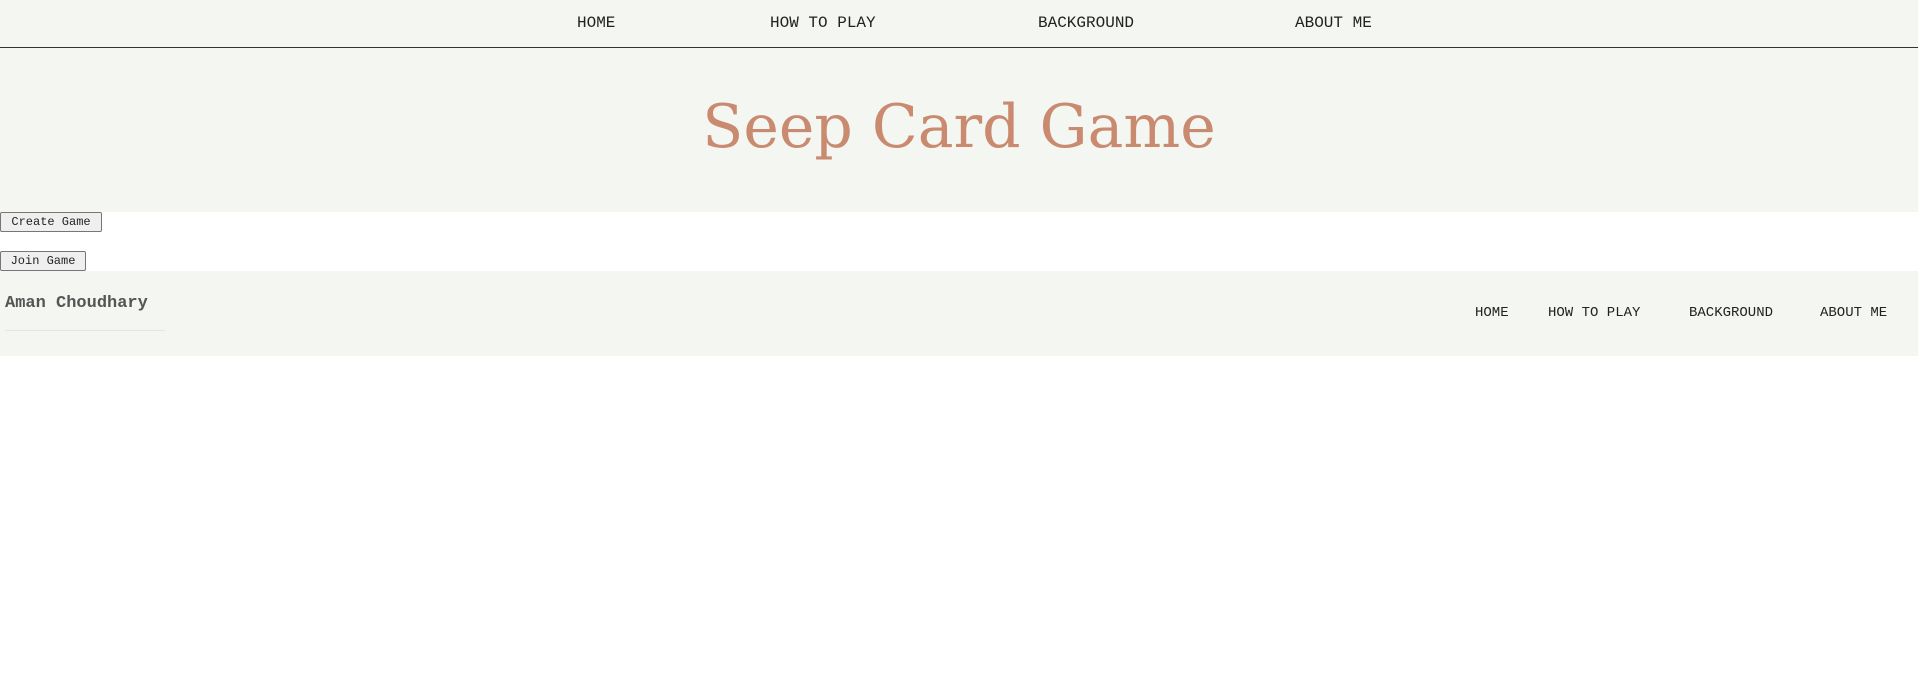  Describe the element at coordinates (1492, 313) in the screenshot. I see `footer-link-home: HOME` at that location.